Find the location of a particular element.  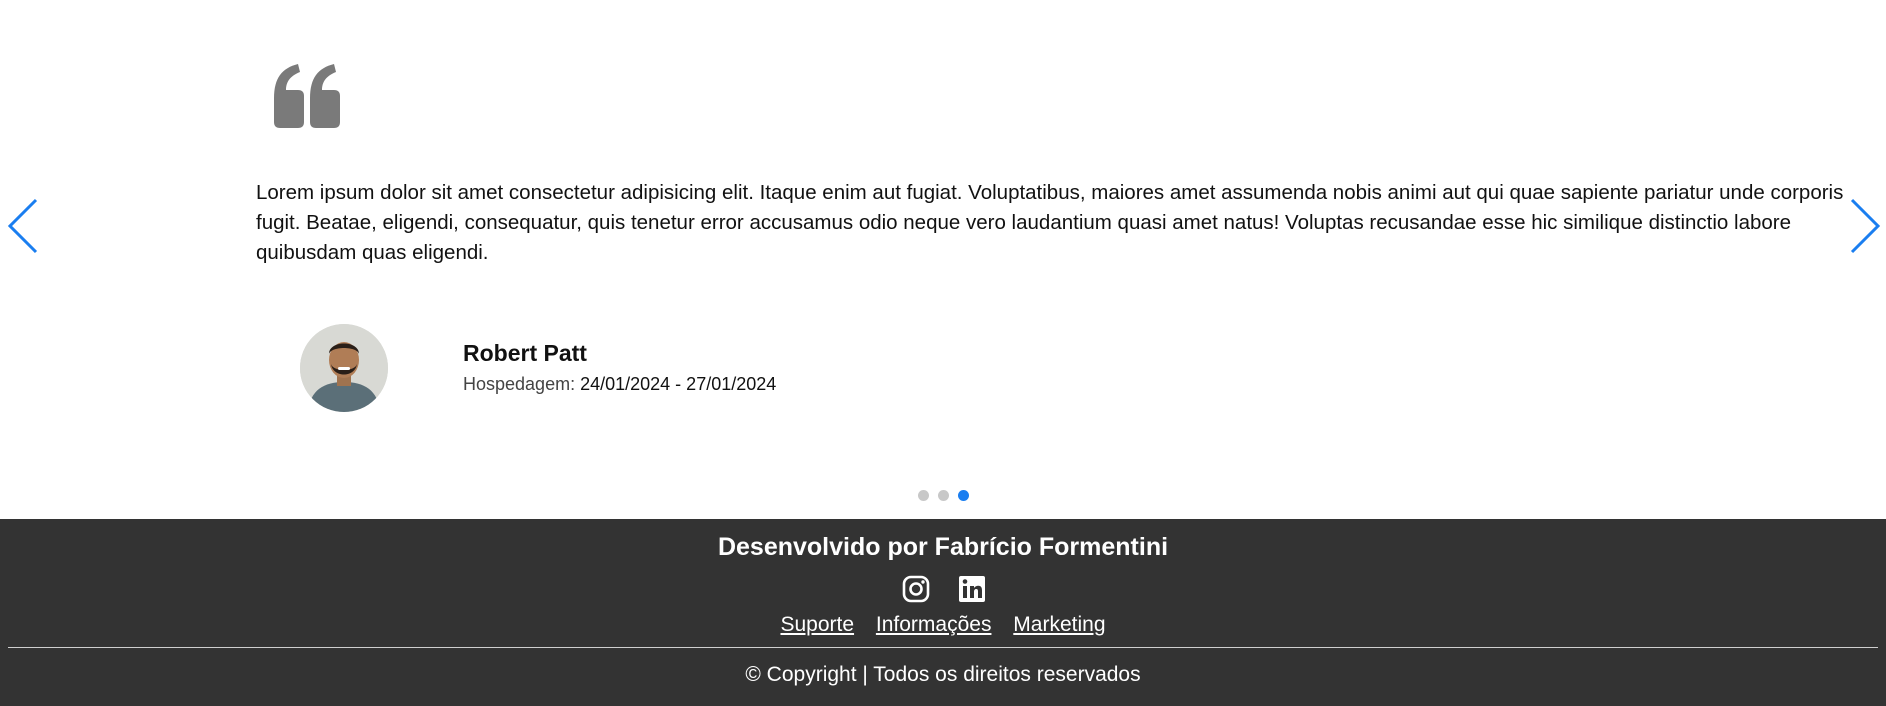

next-slide-button is located at coordinates (1865, 226).